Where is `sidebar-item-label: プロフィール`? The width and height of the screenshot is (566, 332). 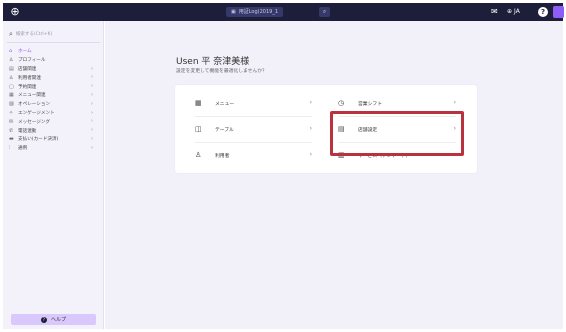 sidebar-item-label: プロフィール is located at coordinates (32, 61).